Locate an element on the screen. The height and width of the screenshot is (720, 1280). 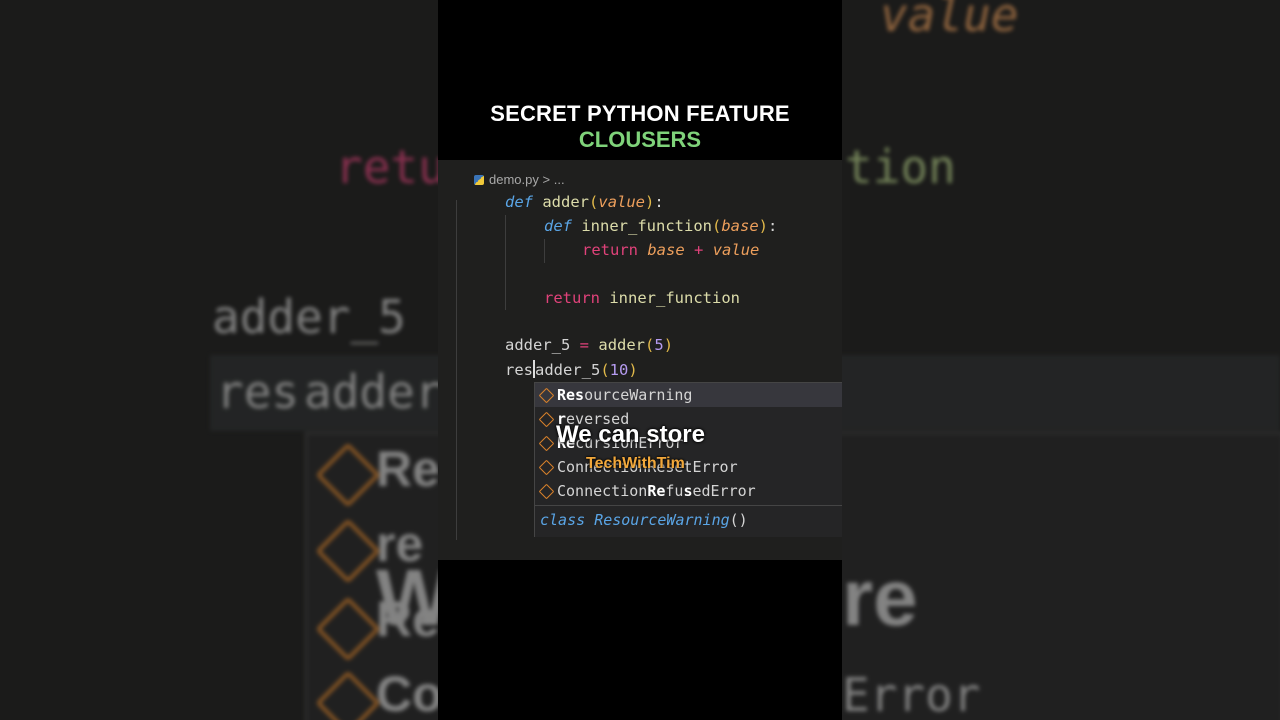
suggestion-prefix: Connection is located at coordinates (602, 491).